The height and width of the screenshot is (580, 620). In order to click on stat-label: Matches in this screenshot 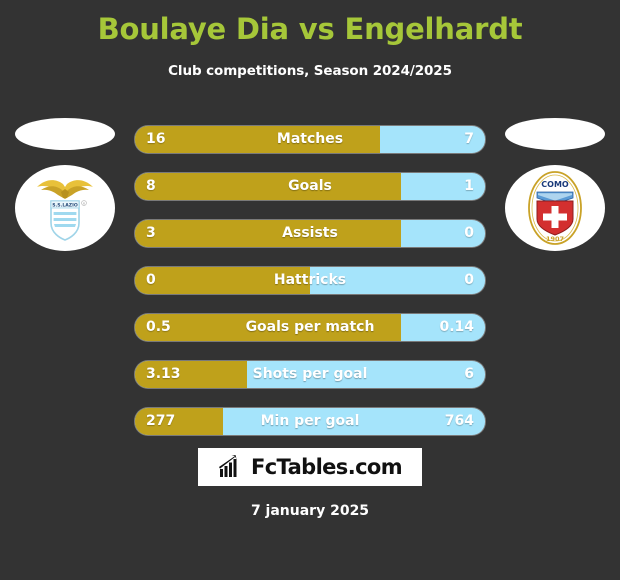, I will do `click(310, 139)`.